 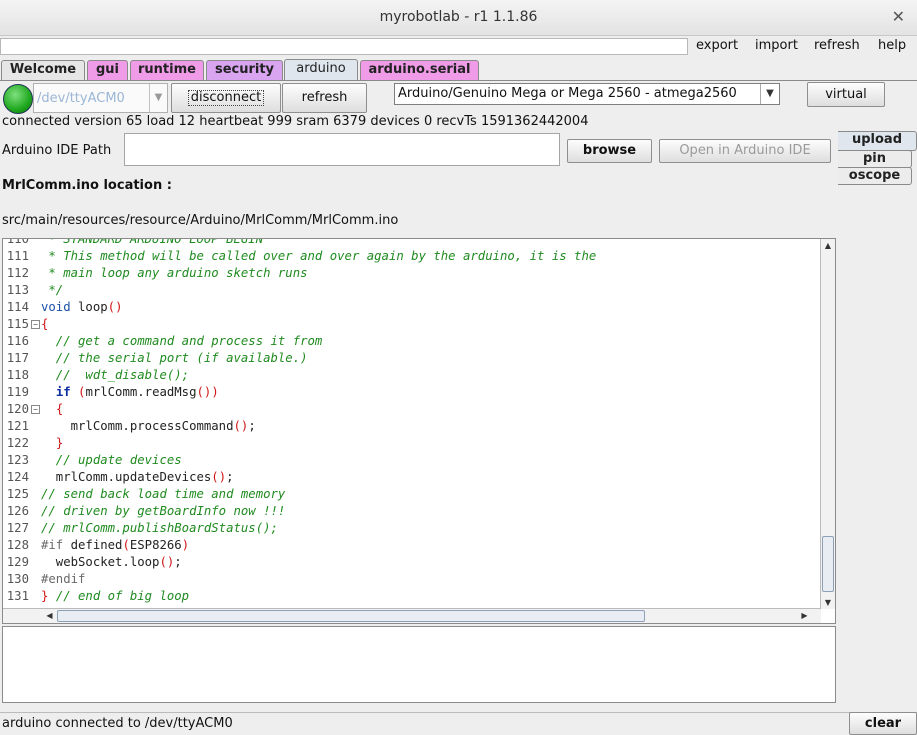 I want to click on code-text: mrlComm.updateDevices();, so click(x=137, y=477).